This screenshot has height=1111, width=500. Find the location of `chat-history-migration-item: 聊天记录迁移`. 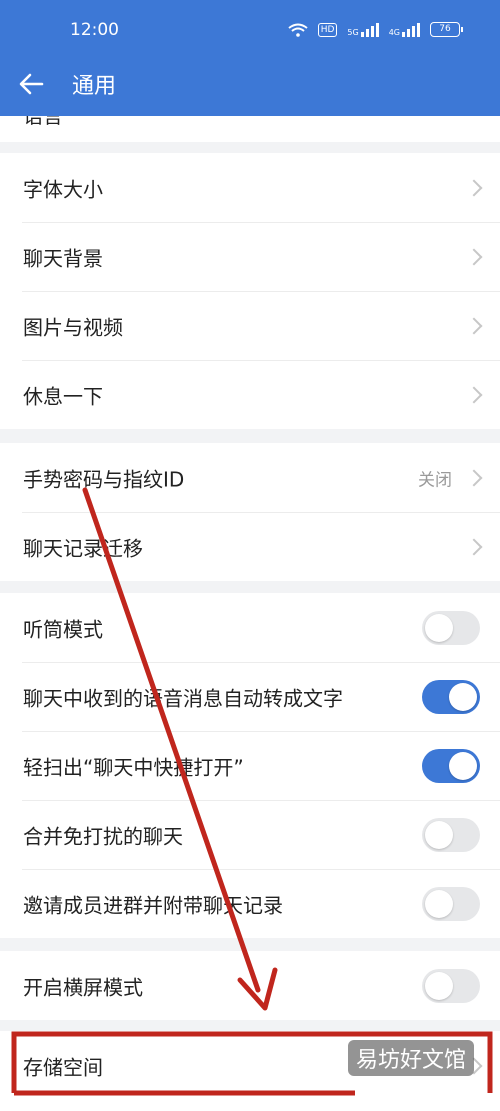

chat-history-migration-item: 聊天记录迁移 is located at coordinates (250, 546).